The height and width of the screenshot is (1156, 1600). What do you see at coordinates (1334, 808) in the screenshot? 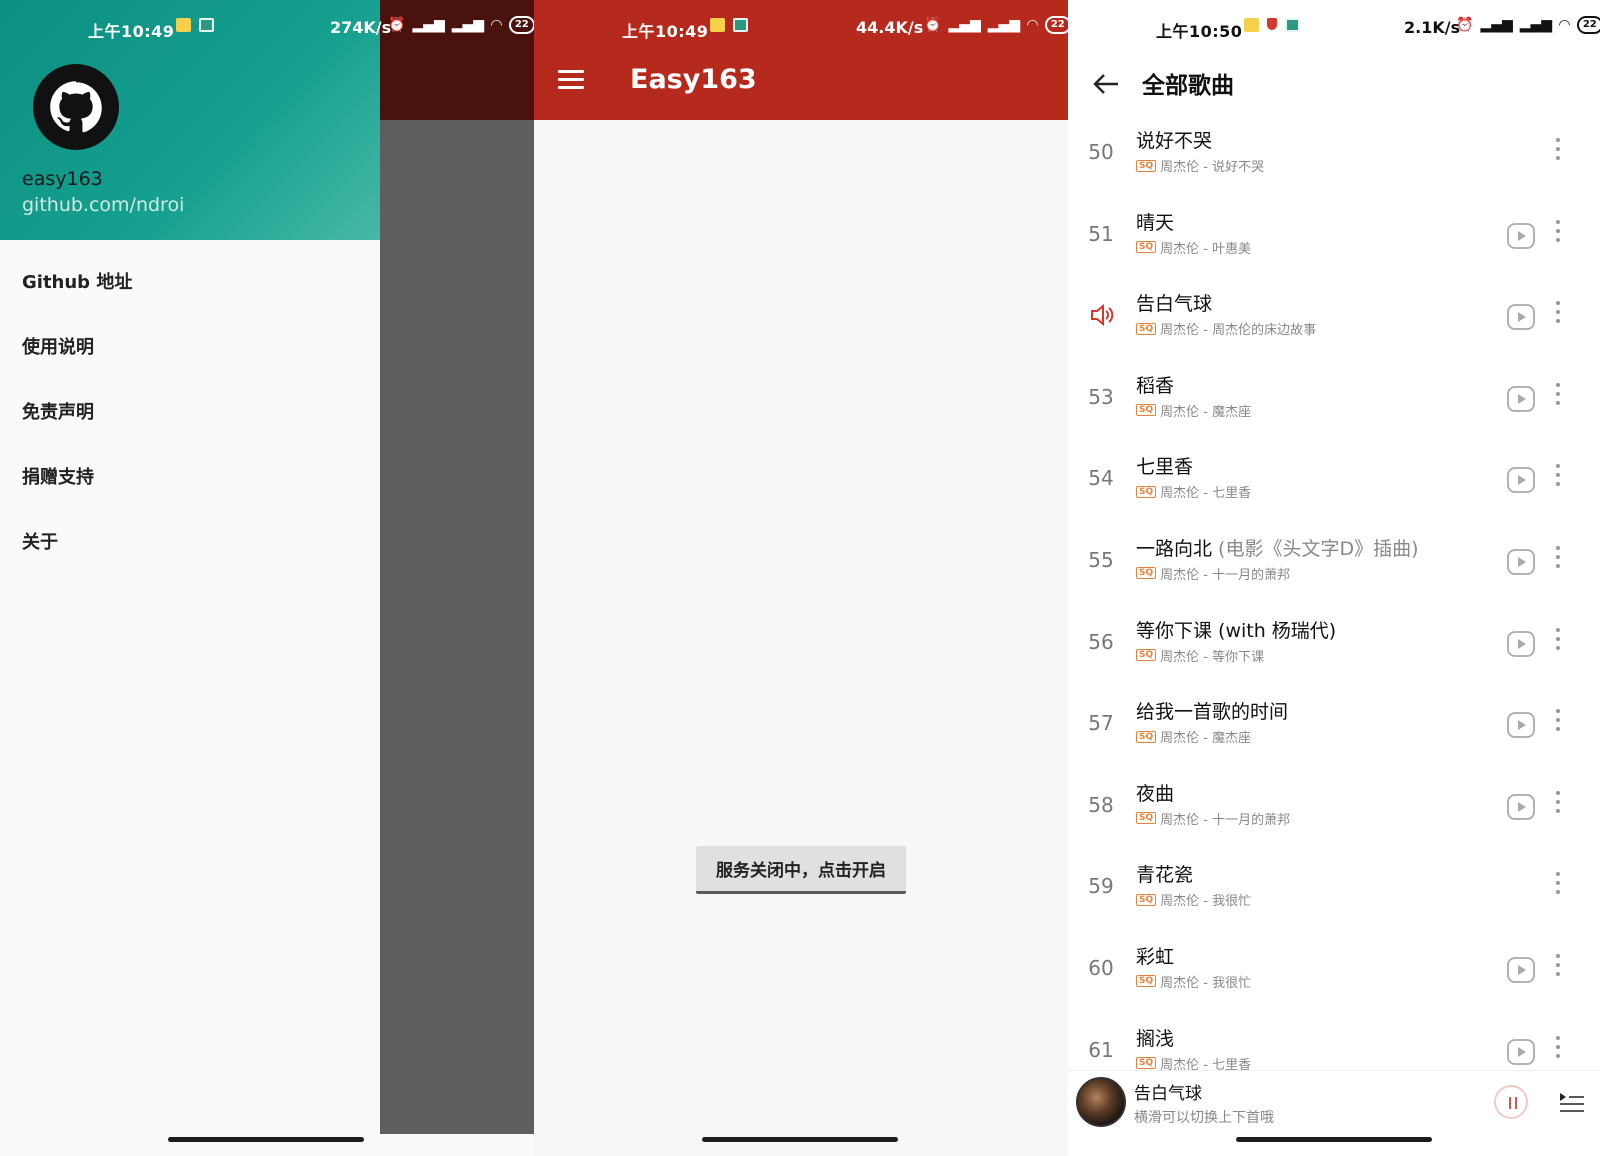
I see `song-row: 58 夜曲 SQ 周杰伦 - 十一月的萧邦` at bounding box center [1334, 808].